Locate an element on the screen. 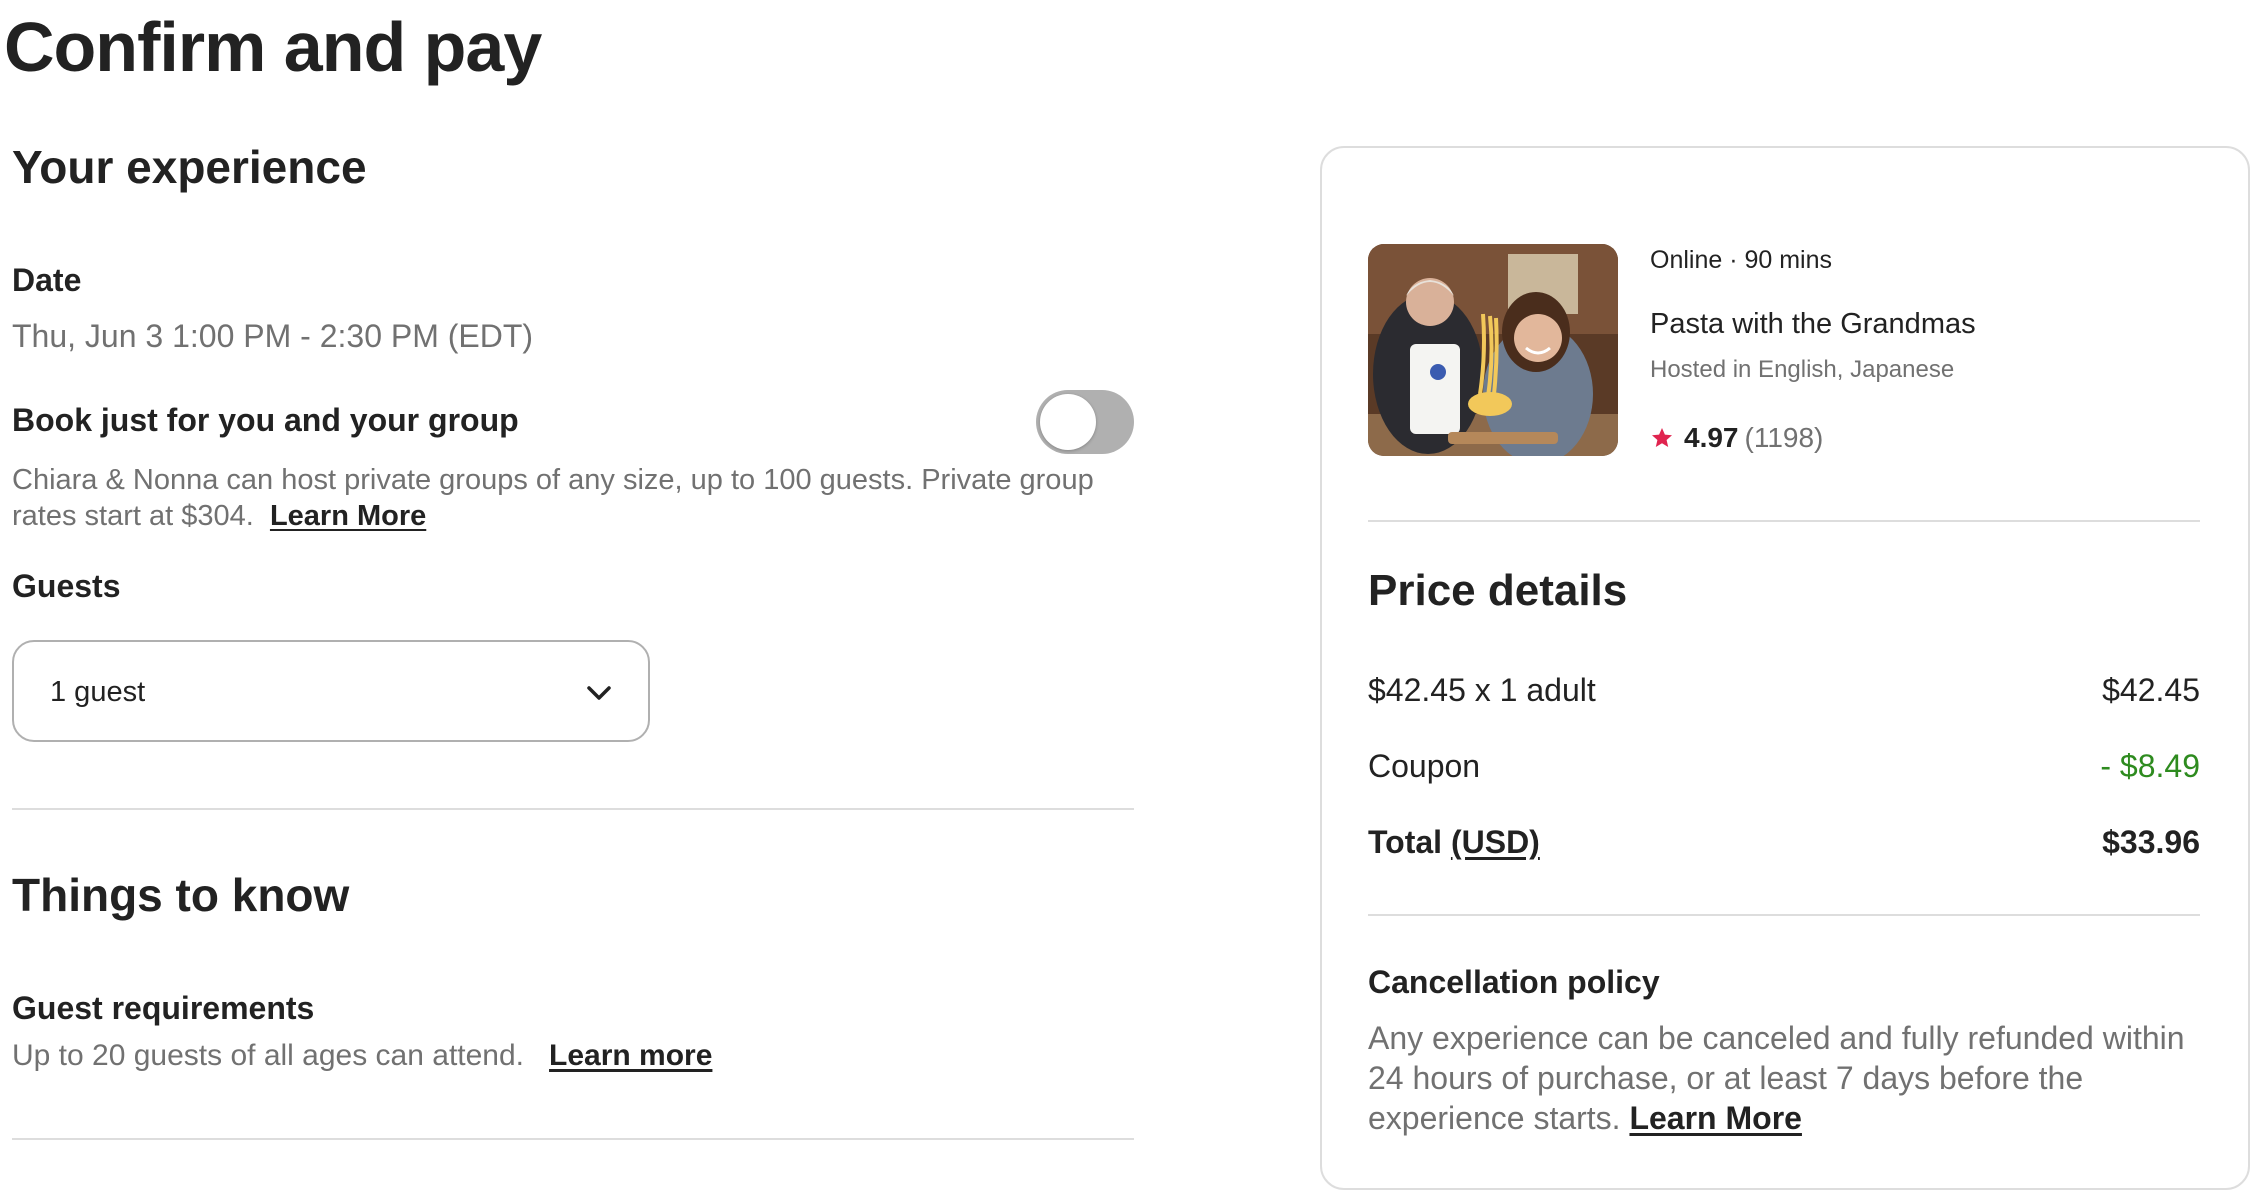 This screenshot has height=1194, width=2256. total-label: Total is located at coordinates (1405, 842).